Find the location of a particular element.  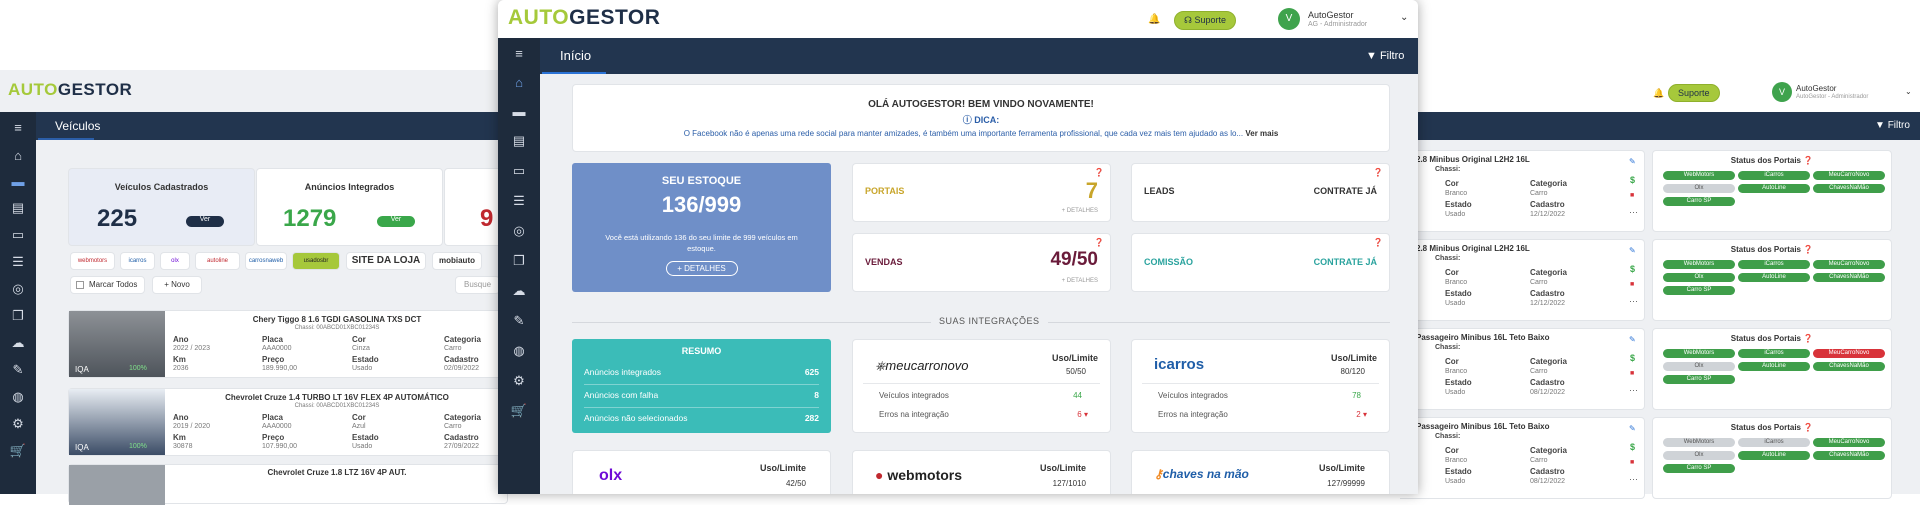

portal-logo-autoline: autoline is located at coordinates (217, 261).